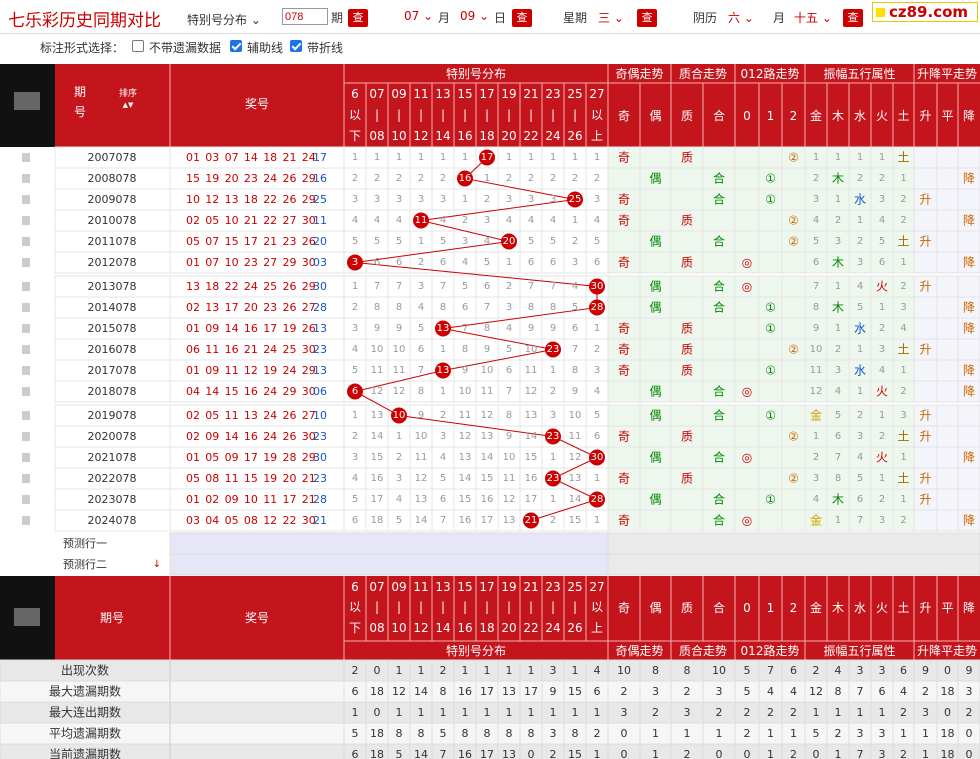  Describe the element at coordinates (193, 436) in the screenshot. I see `ball-number: 02` at that location.